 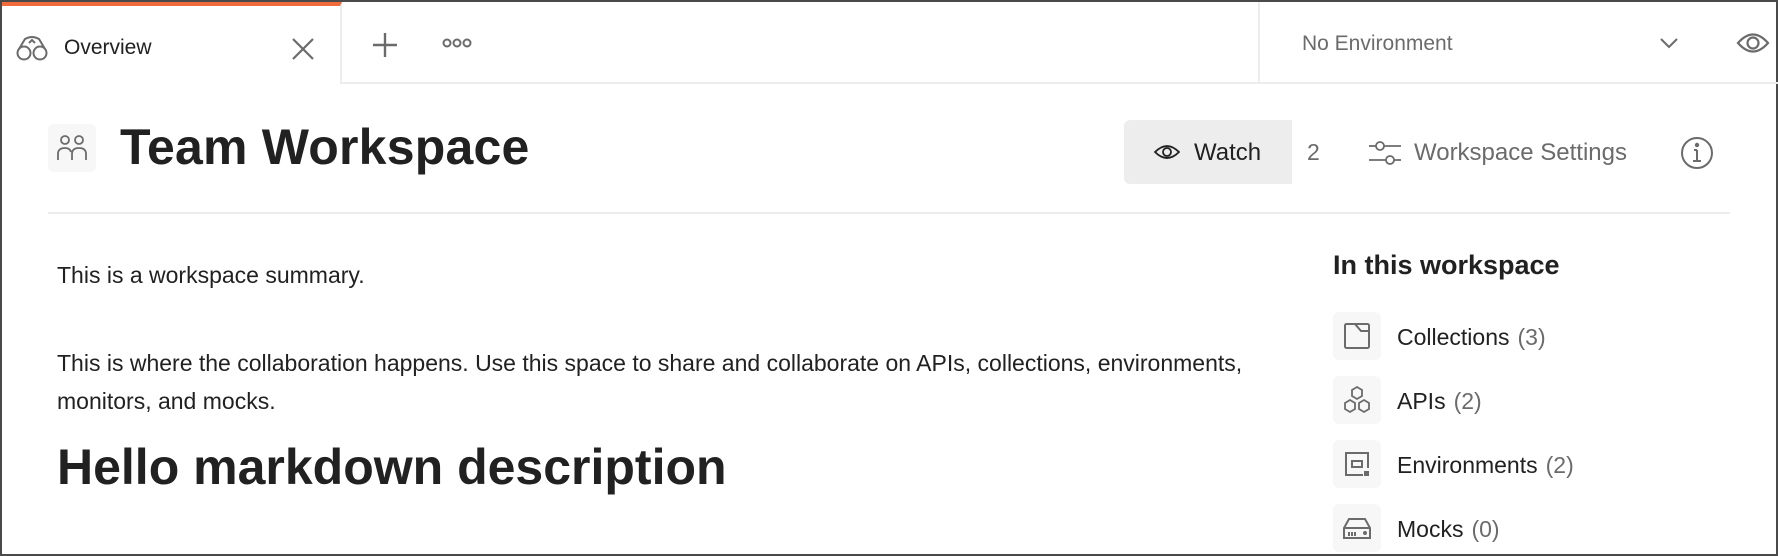 I want to click on team-icon, so click(x=72, y=147).